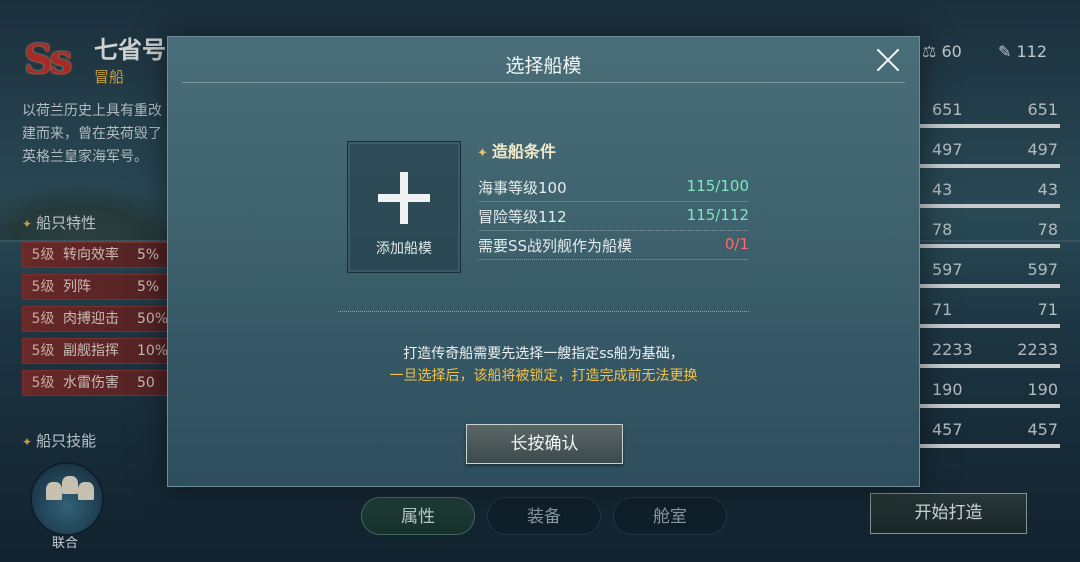 This screenshot has height=562, width=1080. Describe the element at coordinates (613, 216) in the screenshot. I see `condition-row: 冒险等级112 115/112` at that location.